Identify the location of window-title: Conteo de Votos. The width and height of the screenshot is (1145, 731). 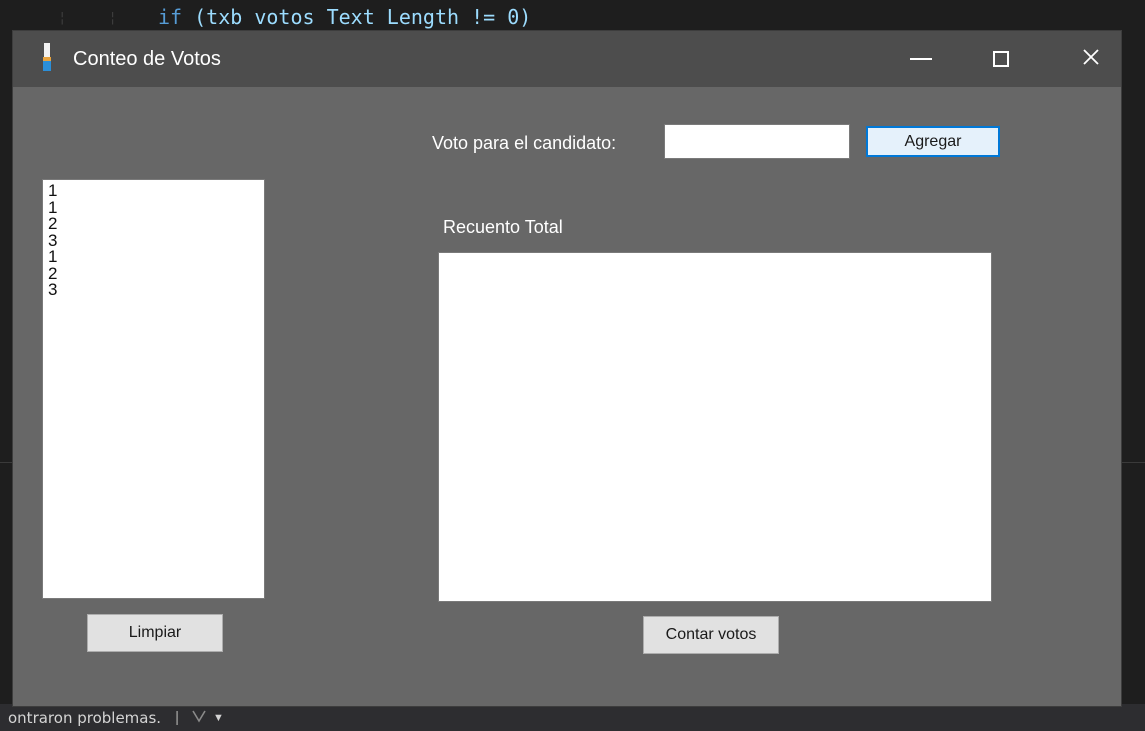
(147, 59).